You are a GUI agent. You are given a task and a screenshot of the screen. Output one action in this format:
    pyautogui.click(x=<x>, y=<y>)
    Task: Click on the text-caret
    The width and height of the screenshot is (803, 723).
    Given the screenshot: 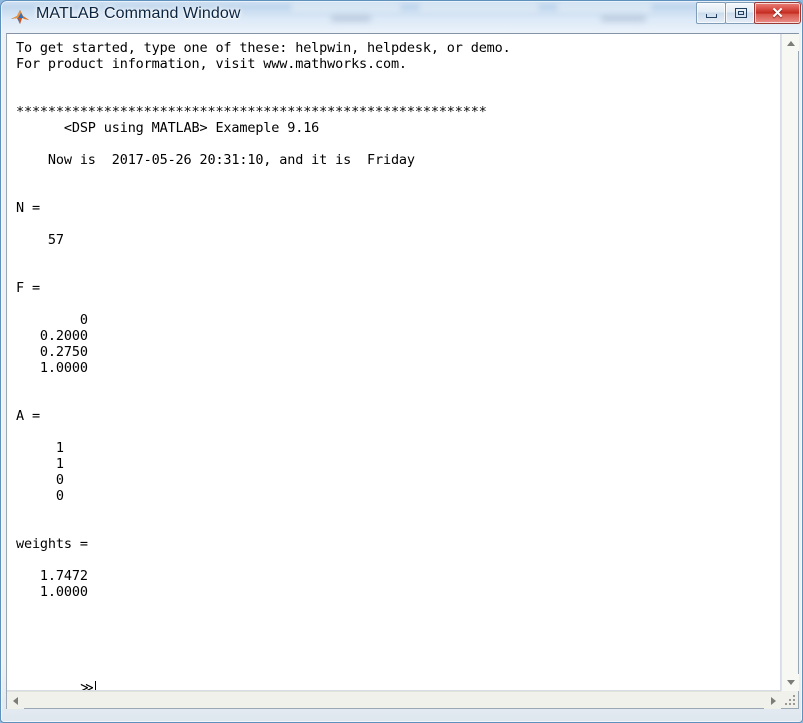 What is the action you would take?
    pyautogui.click(x=95, y=685)
    